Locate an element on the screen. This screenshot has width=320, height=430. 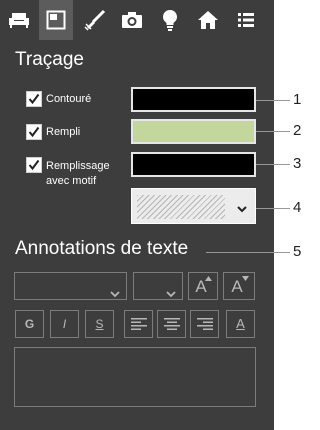
tab-paint is located at coordinates (95, 20).